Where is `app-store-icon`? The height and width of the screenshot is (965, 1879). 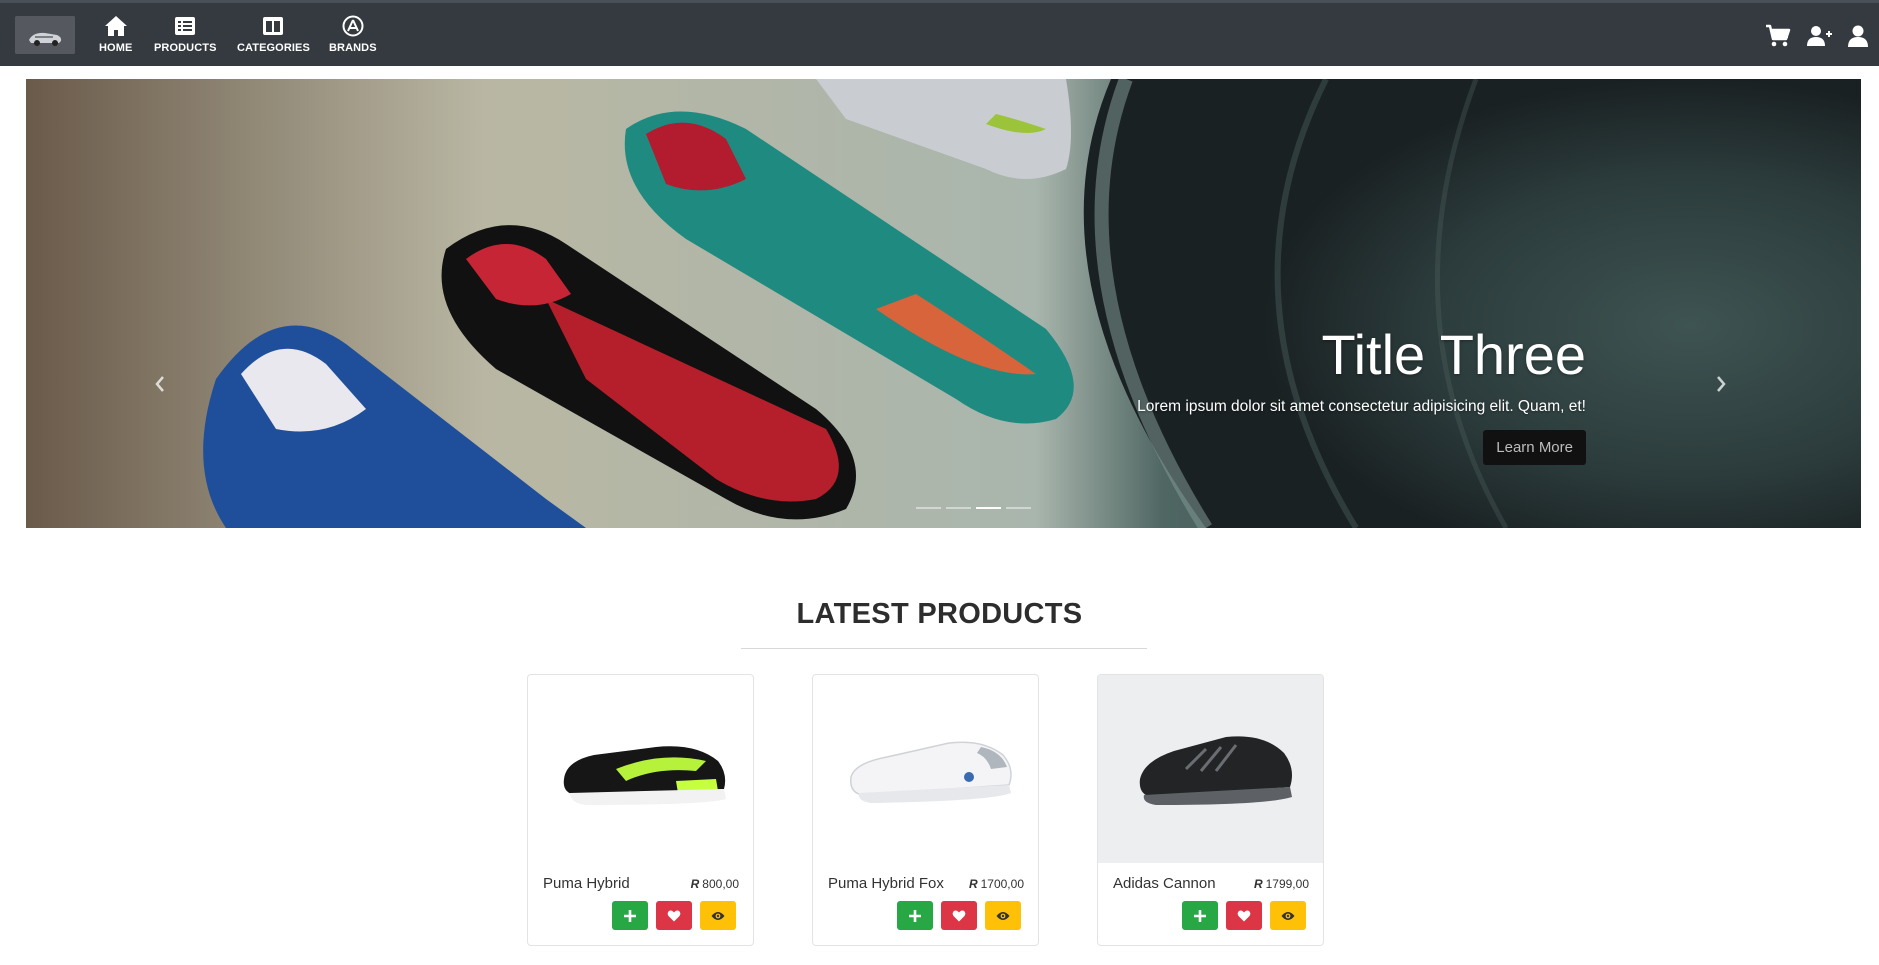 app-store-icon is located at coordinates (353, 26).